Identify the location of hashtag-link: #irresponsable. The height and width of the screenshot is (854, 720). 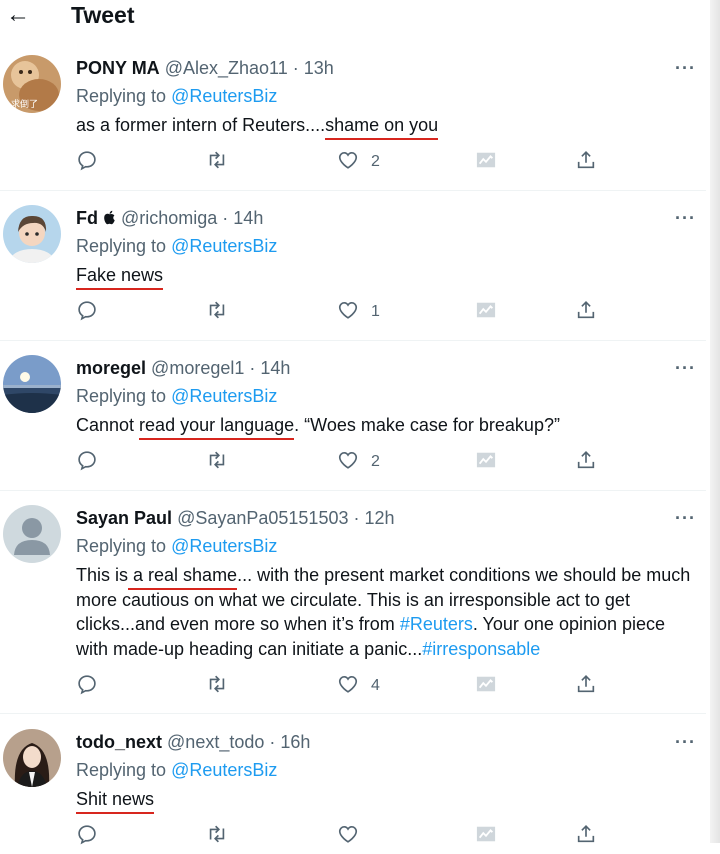
(481, 649).